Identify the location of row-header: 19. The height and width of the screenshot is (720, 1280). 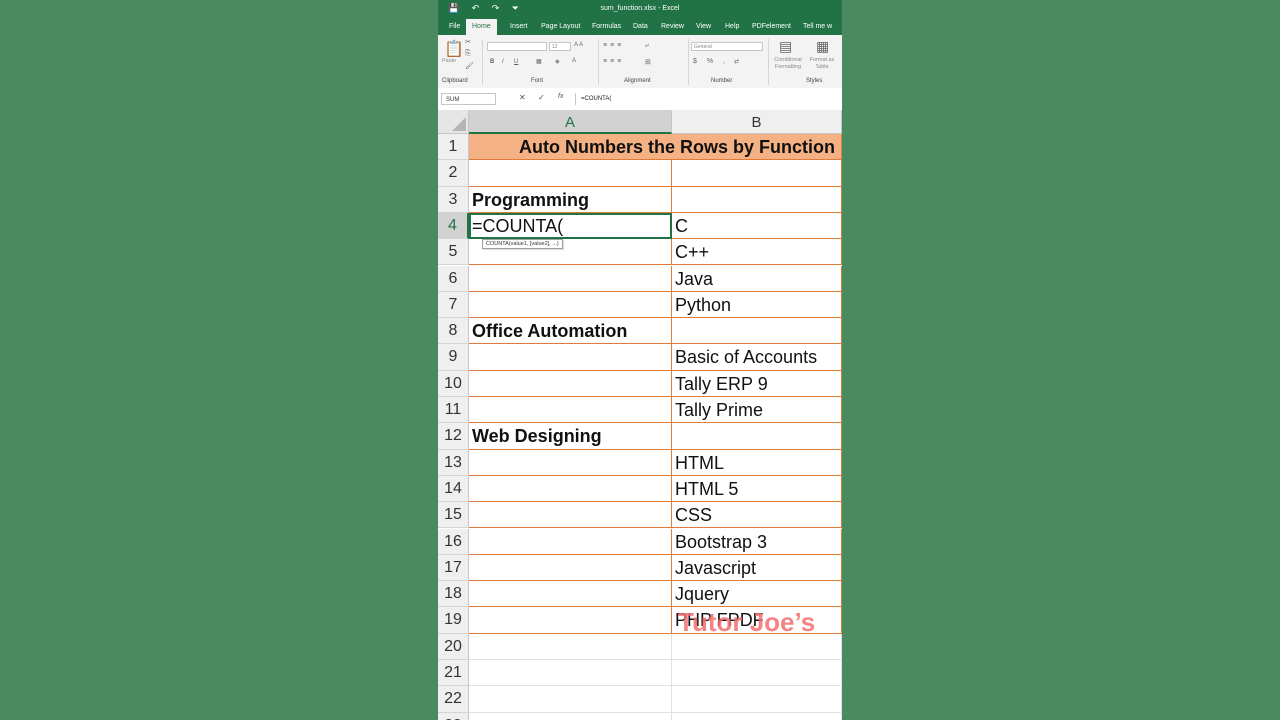
(453, 620).